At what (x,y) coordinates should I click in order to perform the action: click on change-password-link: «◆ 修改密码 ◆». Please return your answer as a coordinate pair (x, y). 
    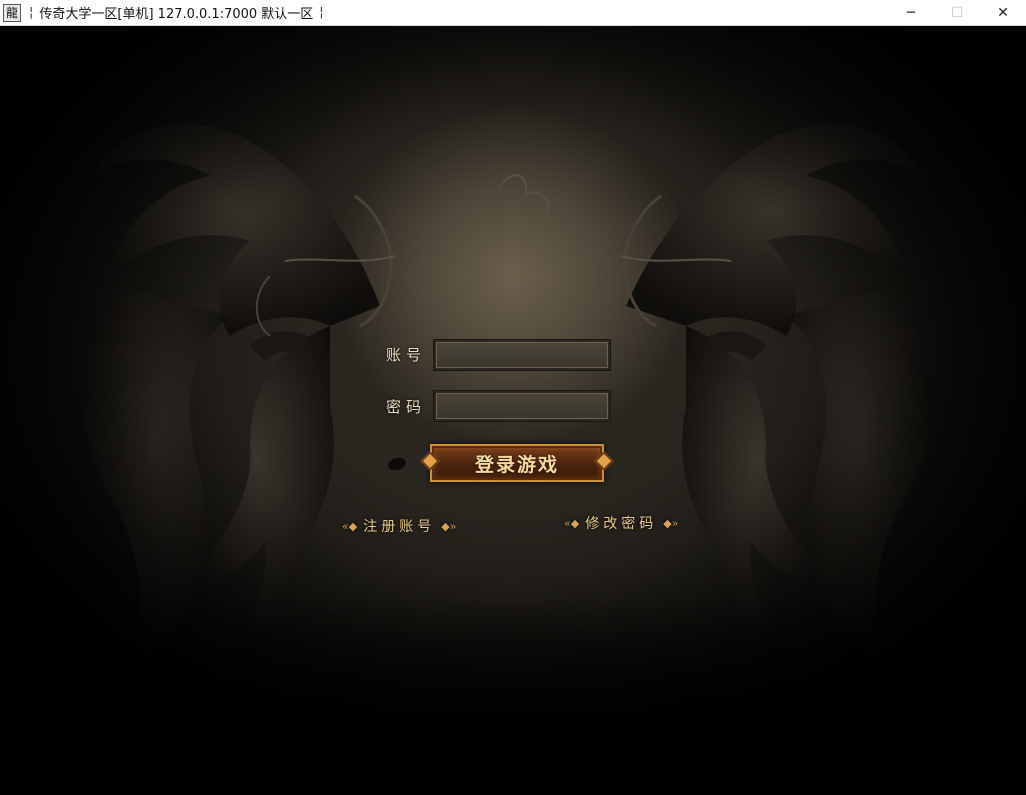
    Looking at the image, I should click on (621, 523).